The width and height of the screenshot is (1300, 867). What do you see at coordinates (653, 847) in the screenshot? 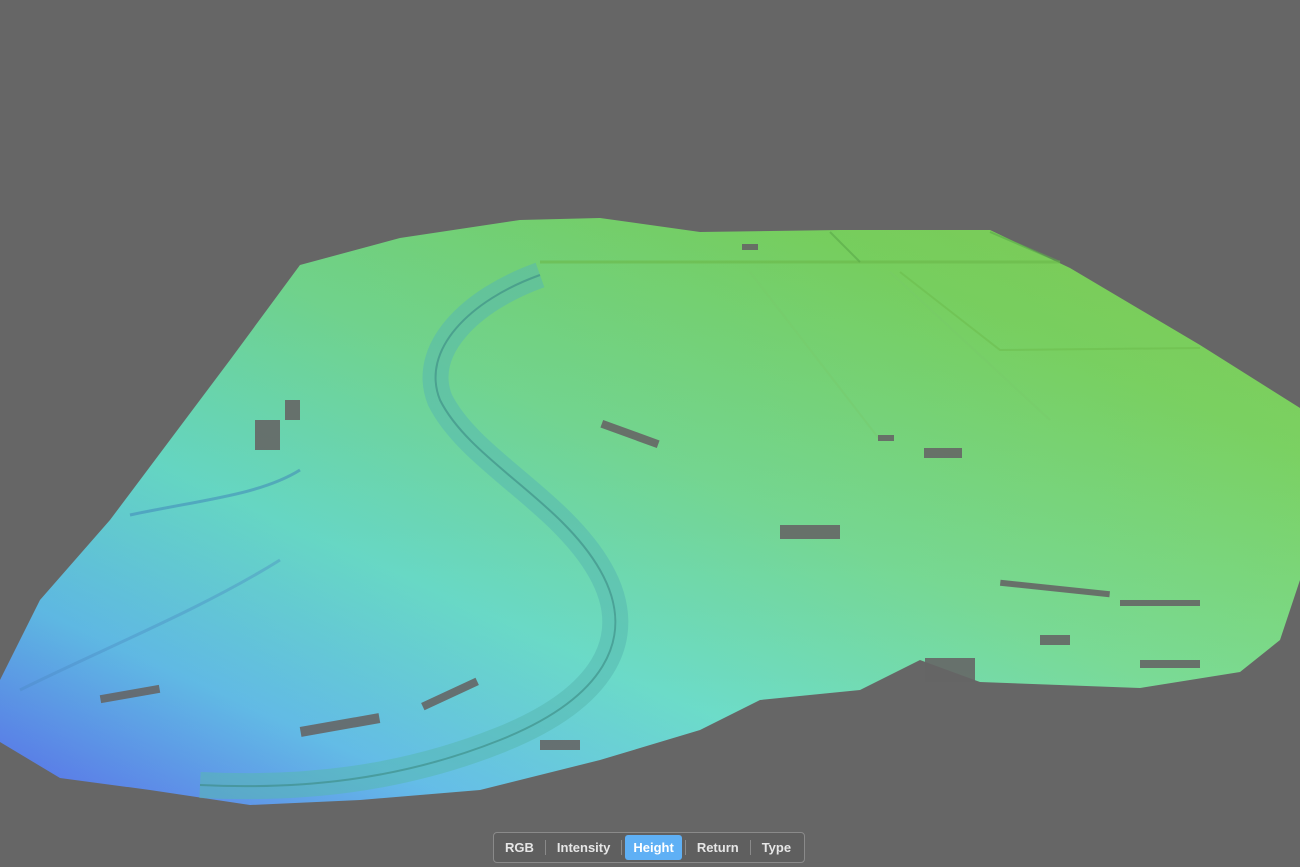
I see `mode-button-height: Height` at bounding box center [653, 847].